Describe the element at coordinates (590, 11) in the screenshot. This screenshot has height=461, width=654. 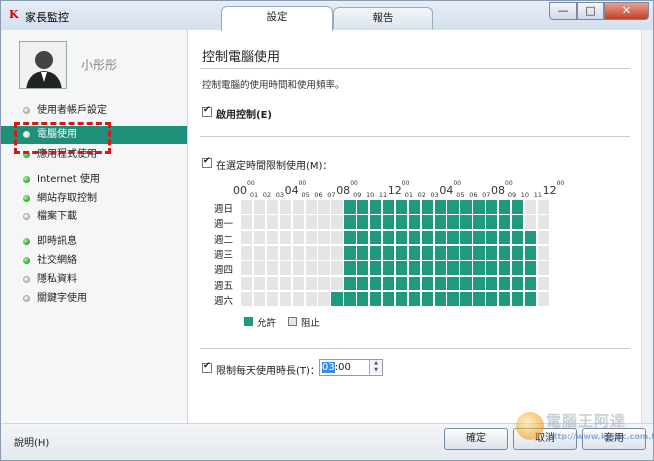
I see `maximize-button: □` at that location.